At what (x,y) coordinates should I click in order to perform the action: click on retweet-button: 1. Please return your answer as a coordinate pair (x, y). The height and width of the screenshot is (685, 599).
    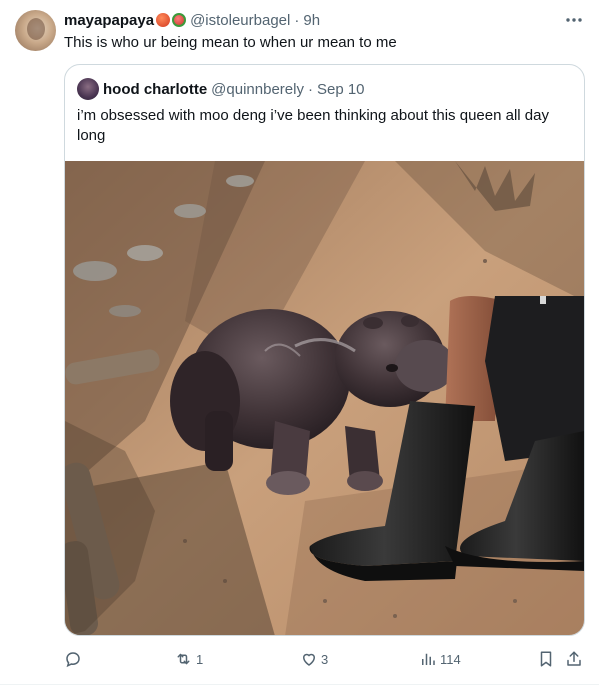
    Looking at the image, I should click on (188, 659).